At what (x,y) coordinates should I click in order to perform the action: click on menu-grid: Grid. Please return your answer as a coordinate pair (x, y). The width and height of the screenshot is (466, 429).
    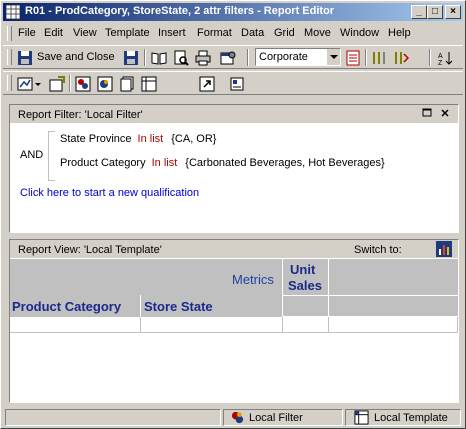
    Looking at the image, I should click on (284, 33).